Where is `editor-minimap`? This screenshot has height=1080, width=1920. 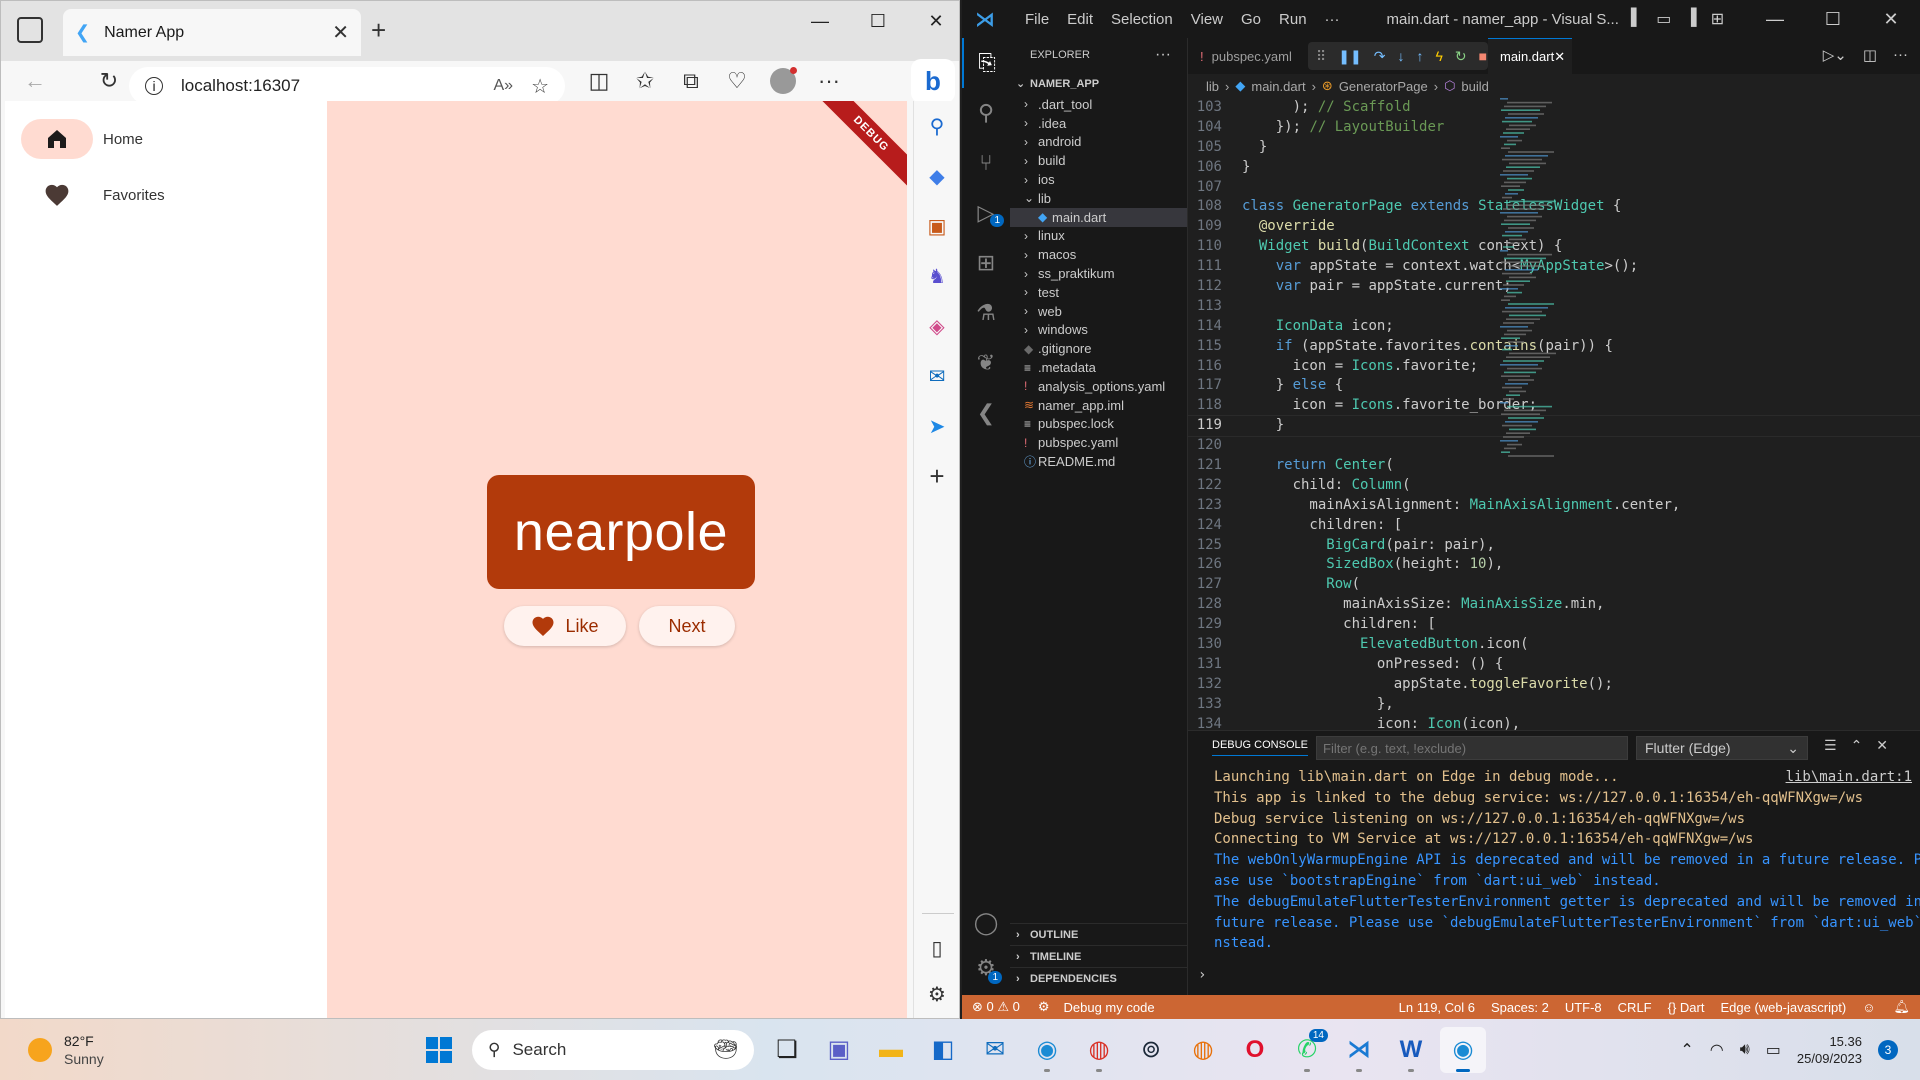
editor-minimap is located at coordinates (1528, 288).